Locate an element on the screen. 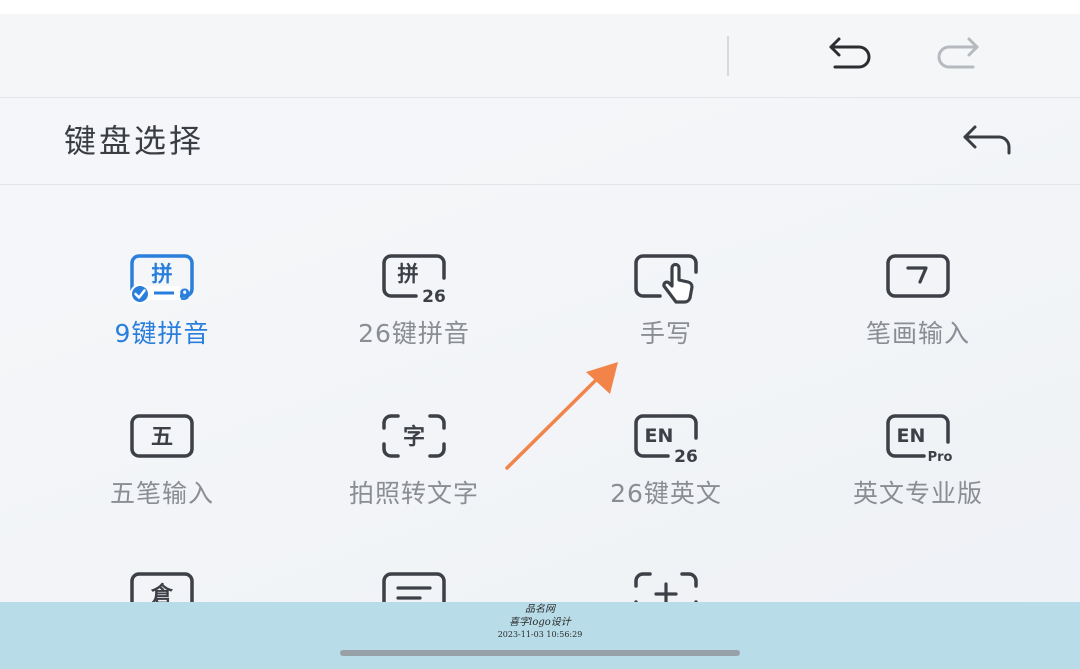  keyboard-option-english-pro: EN Pro 英文专业版 is located at coordinates (918, 467).